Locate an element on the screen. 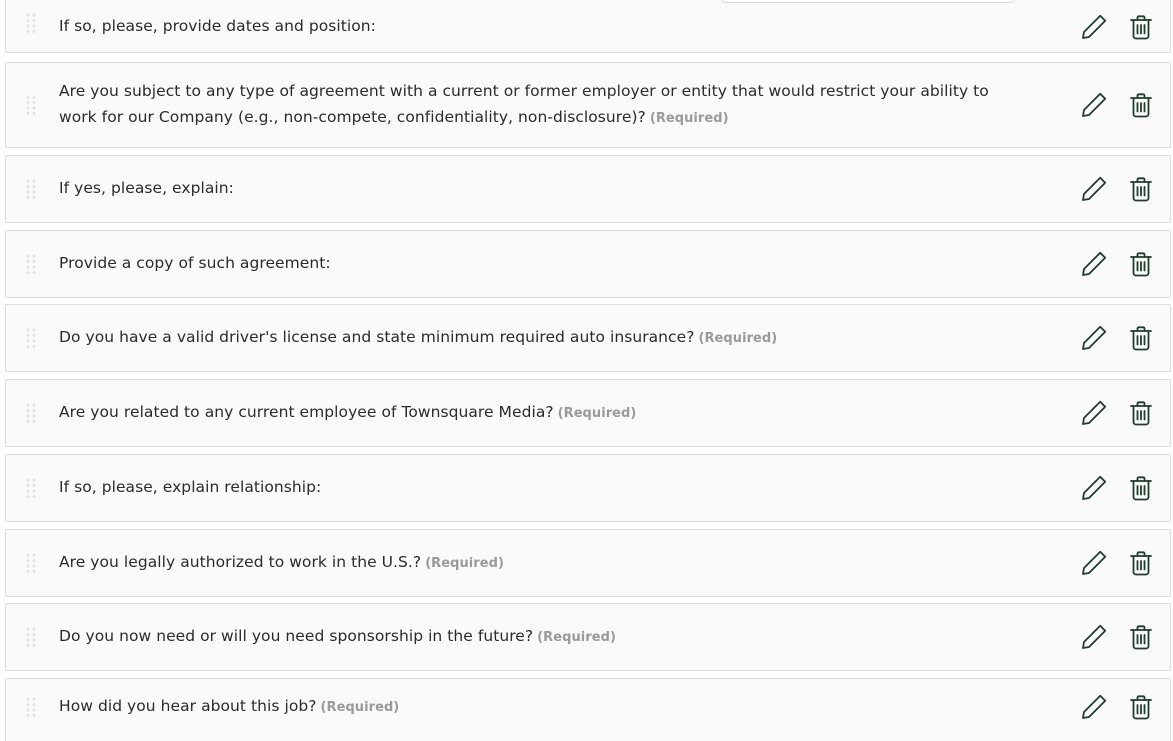  question-row: Provide a copy of such agreement: is located at coordinates (588, 264).